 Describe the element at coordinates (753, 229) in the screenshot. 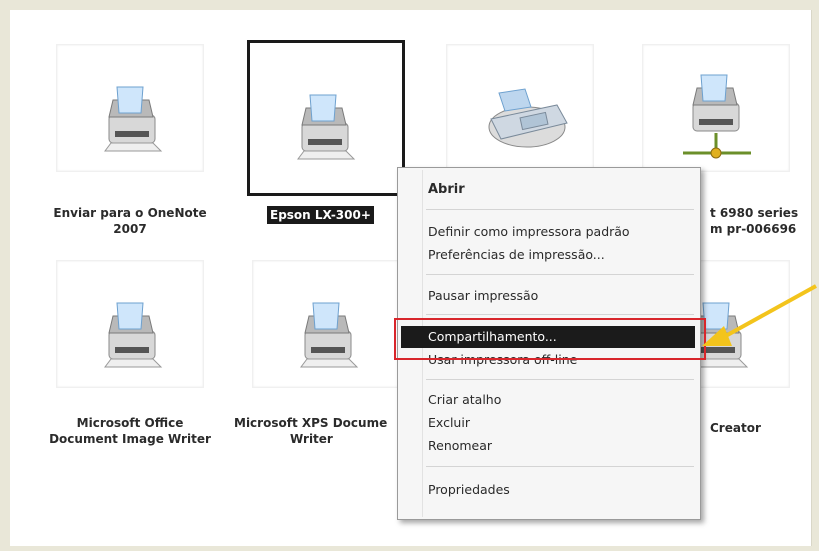

I see `printer-name-line2: m pr-006696` at that location.